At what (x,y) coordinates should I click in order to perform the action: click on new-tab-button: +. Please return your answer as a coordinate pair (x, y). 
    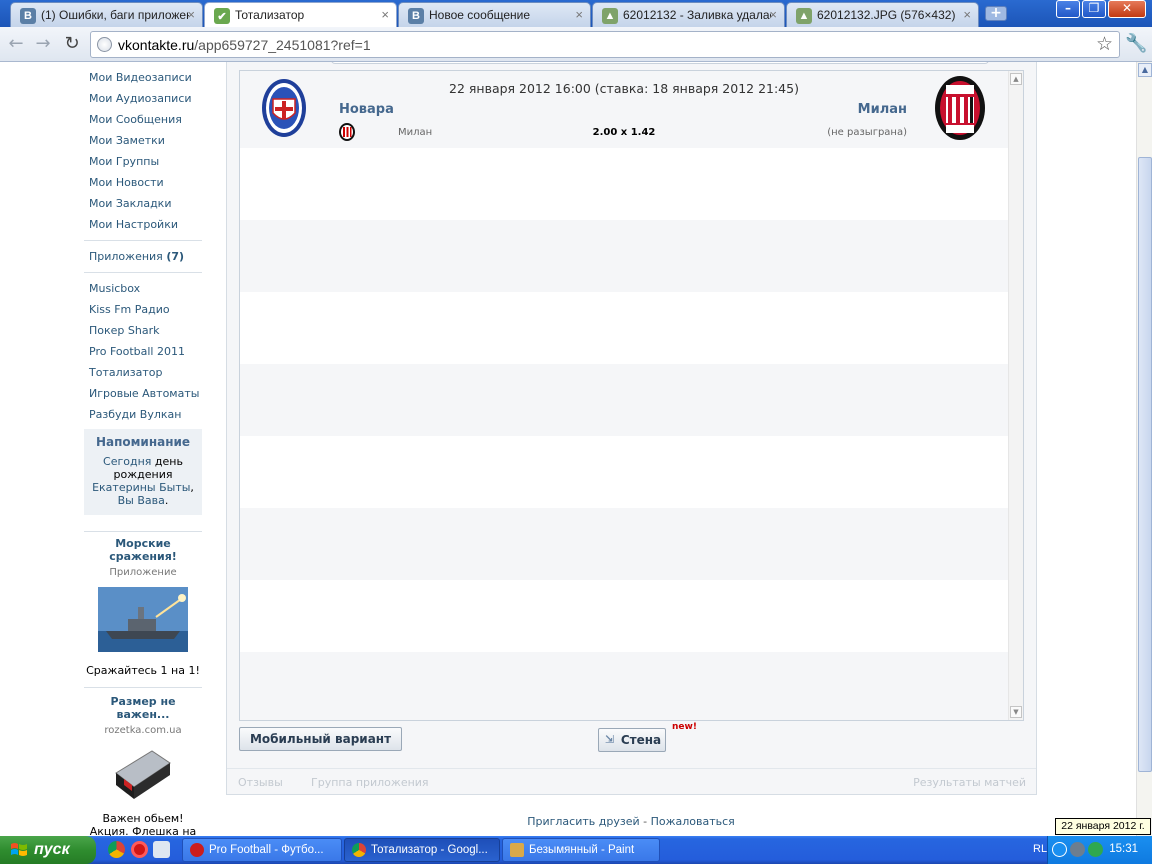
    Looking at the image, I should click on (996, 13).